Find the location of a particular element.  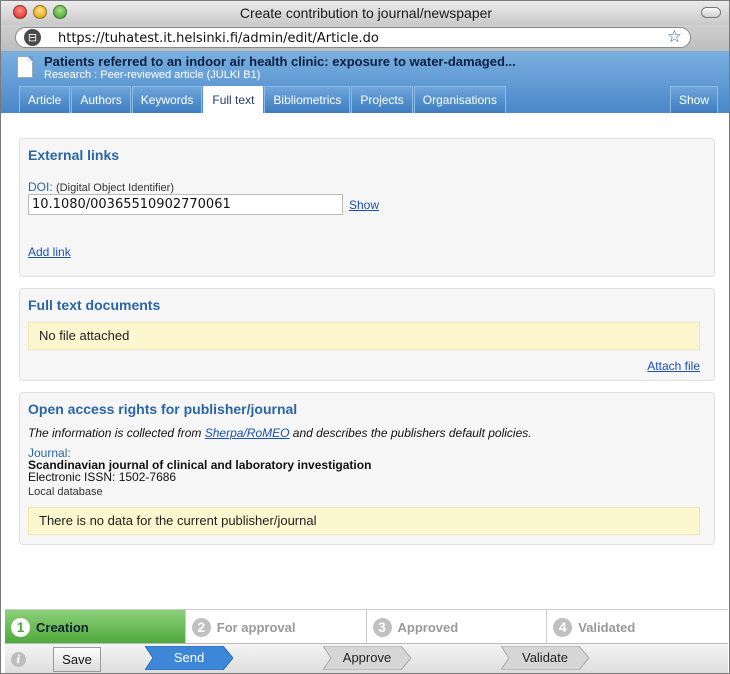

validate-button-label: Validate is located at coordinates (544, 657).